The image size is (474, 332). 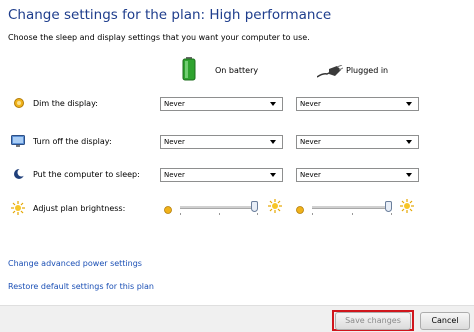 What do you see at coordinates (72, 141) in the screenshot?
I see `turn-off-display-label: Turn off the display:` at bounding box center [72, 141].